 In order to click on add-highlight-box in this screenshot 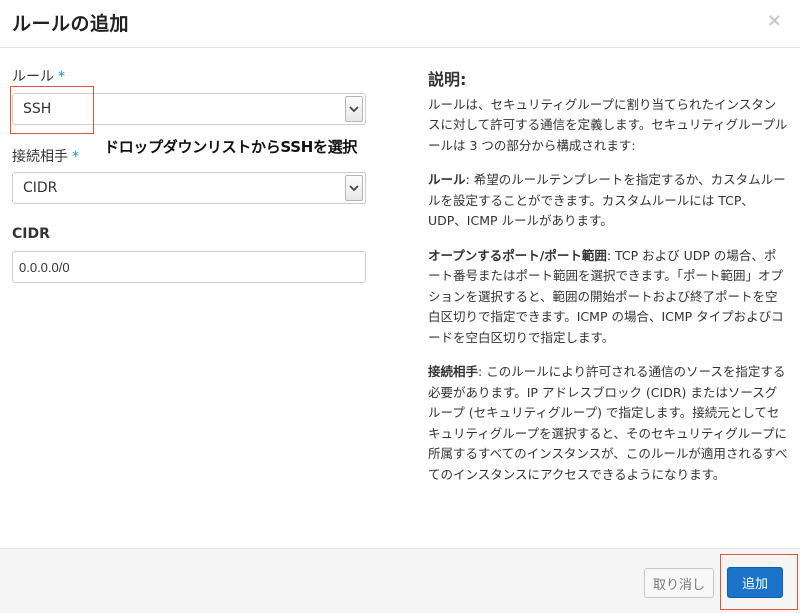, I will do `click(759, 582)`.